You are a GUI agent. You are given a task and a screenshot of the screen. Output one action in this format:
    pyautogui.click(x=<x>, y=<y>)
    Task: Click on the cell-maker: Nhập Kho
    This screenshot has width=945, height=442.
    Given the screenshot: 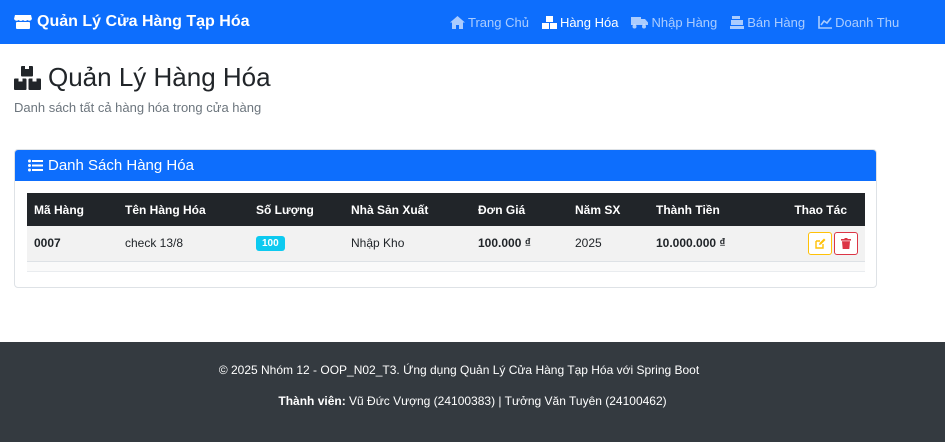 What is the action you would take?
    pyautogui.click(x=407, y=244)
    